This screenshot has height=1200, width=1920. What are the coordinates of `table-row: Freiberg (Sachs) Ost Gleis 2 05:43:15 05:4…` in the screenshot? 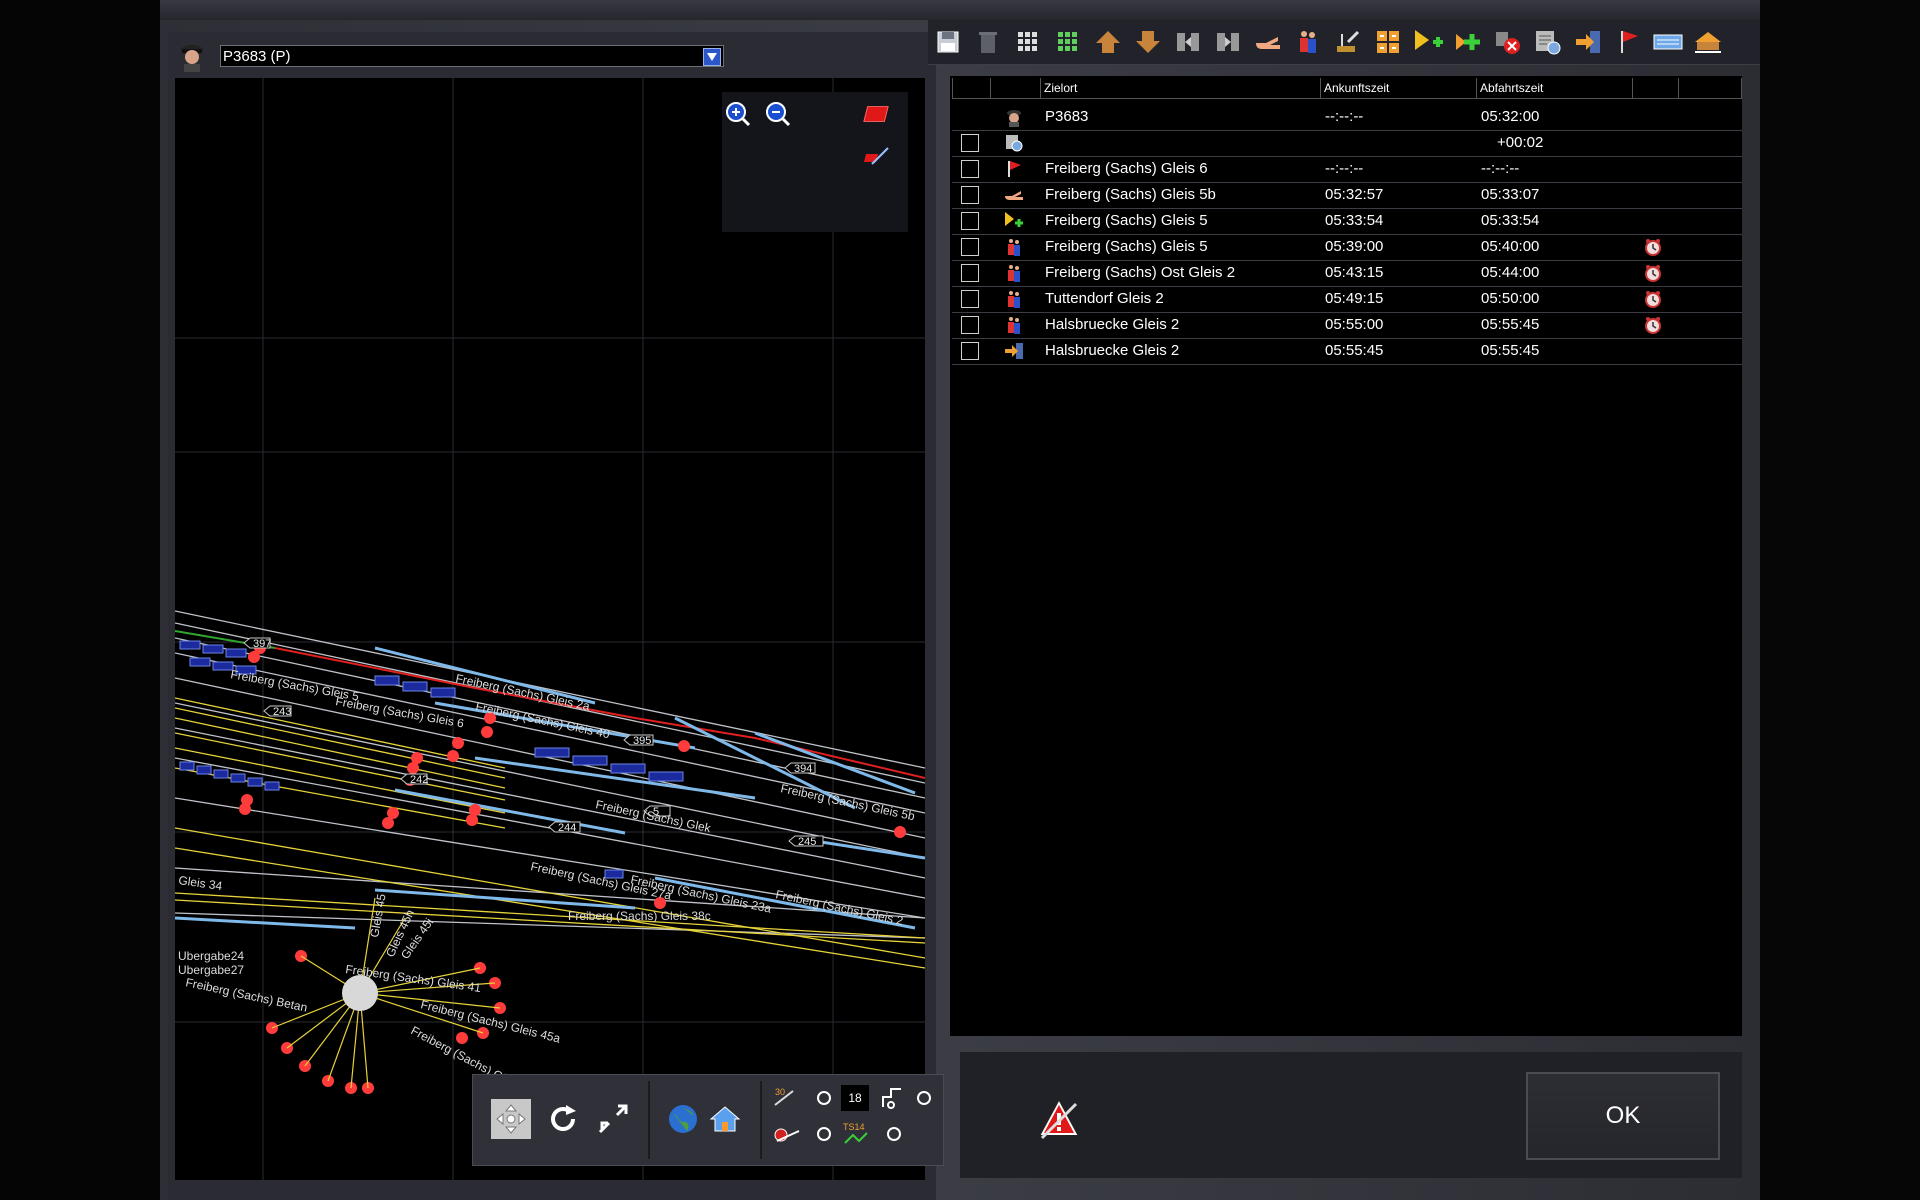 It's located at (1347, 273).